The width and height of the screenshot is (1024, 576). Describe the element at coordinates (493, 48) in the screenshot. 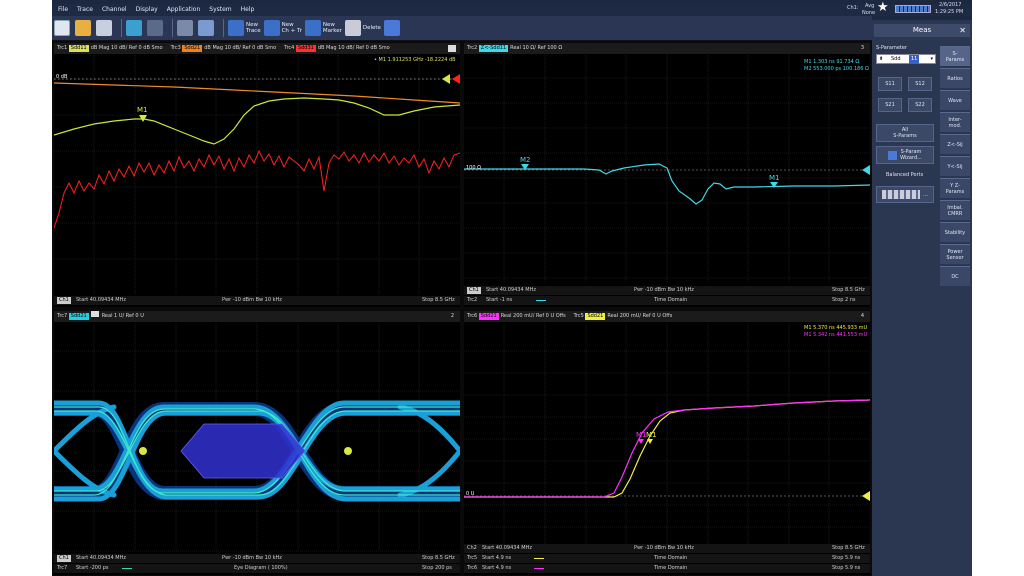

I see `trc2-tag: Z<-Sdd11` at that location.